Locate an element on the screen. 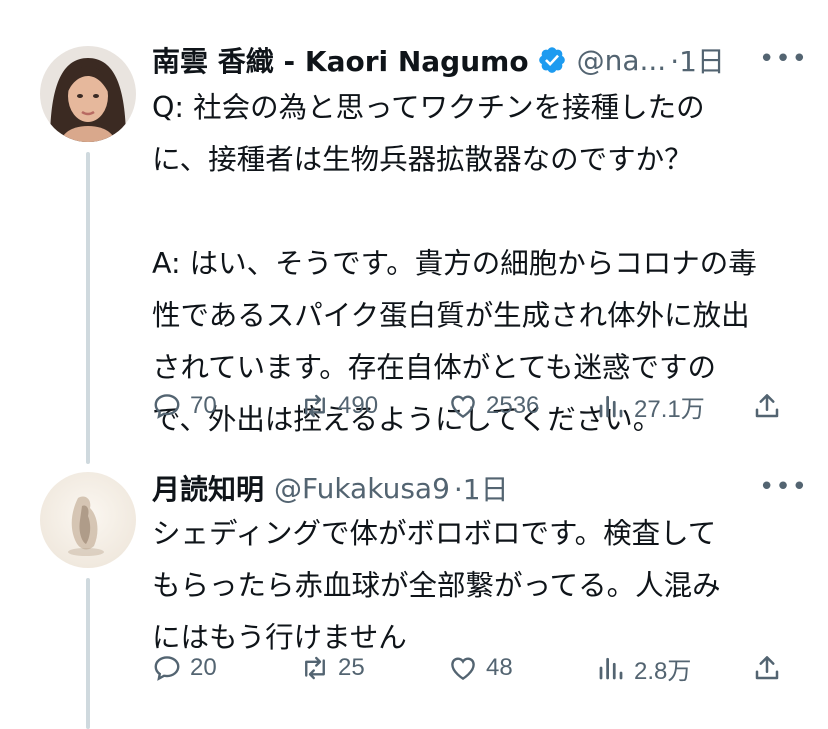 The width and height of the screenshot is (828, 729). like-count: 2536 is located at coordinates (513, 405).